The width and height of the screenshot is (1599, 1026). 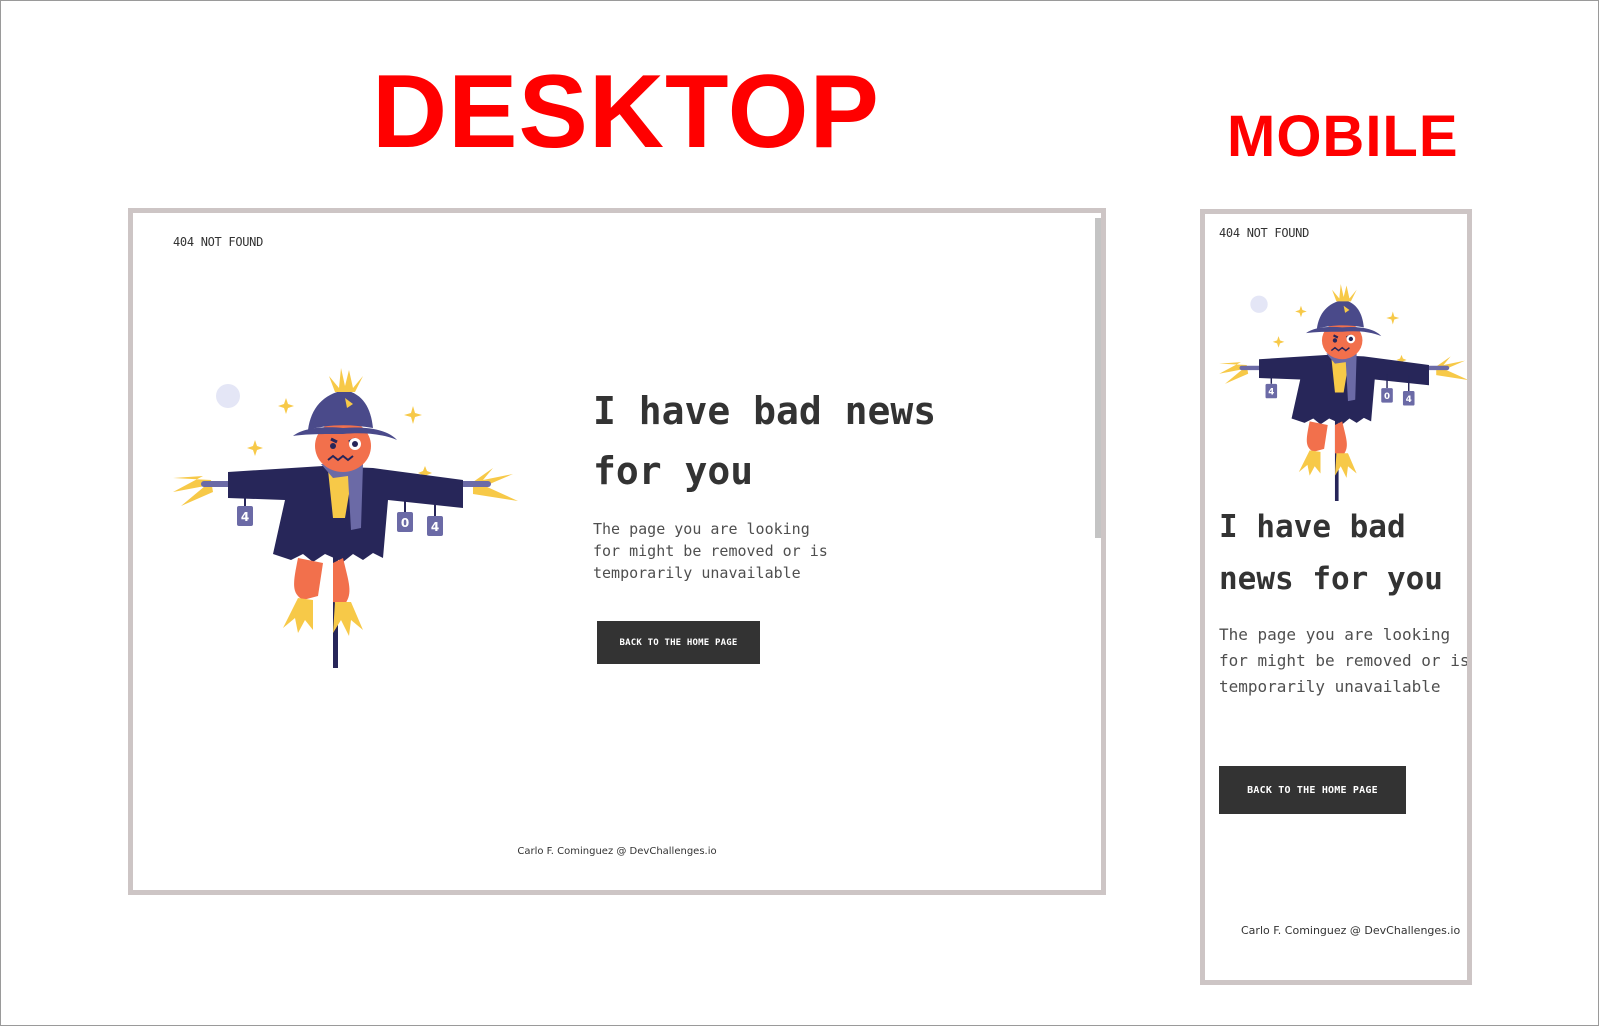 What do you see at coordinates (1343, 136) in the screenshot?
I see `mobile-heading: MOBILE` at bounding box center [1343, 136].